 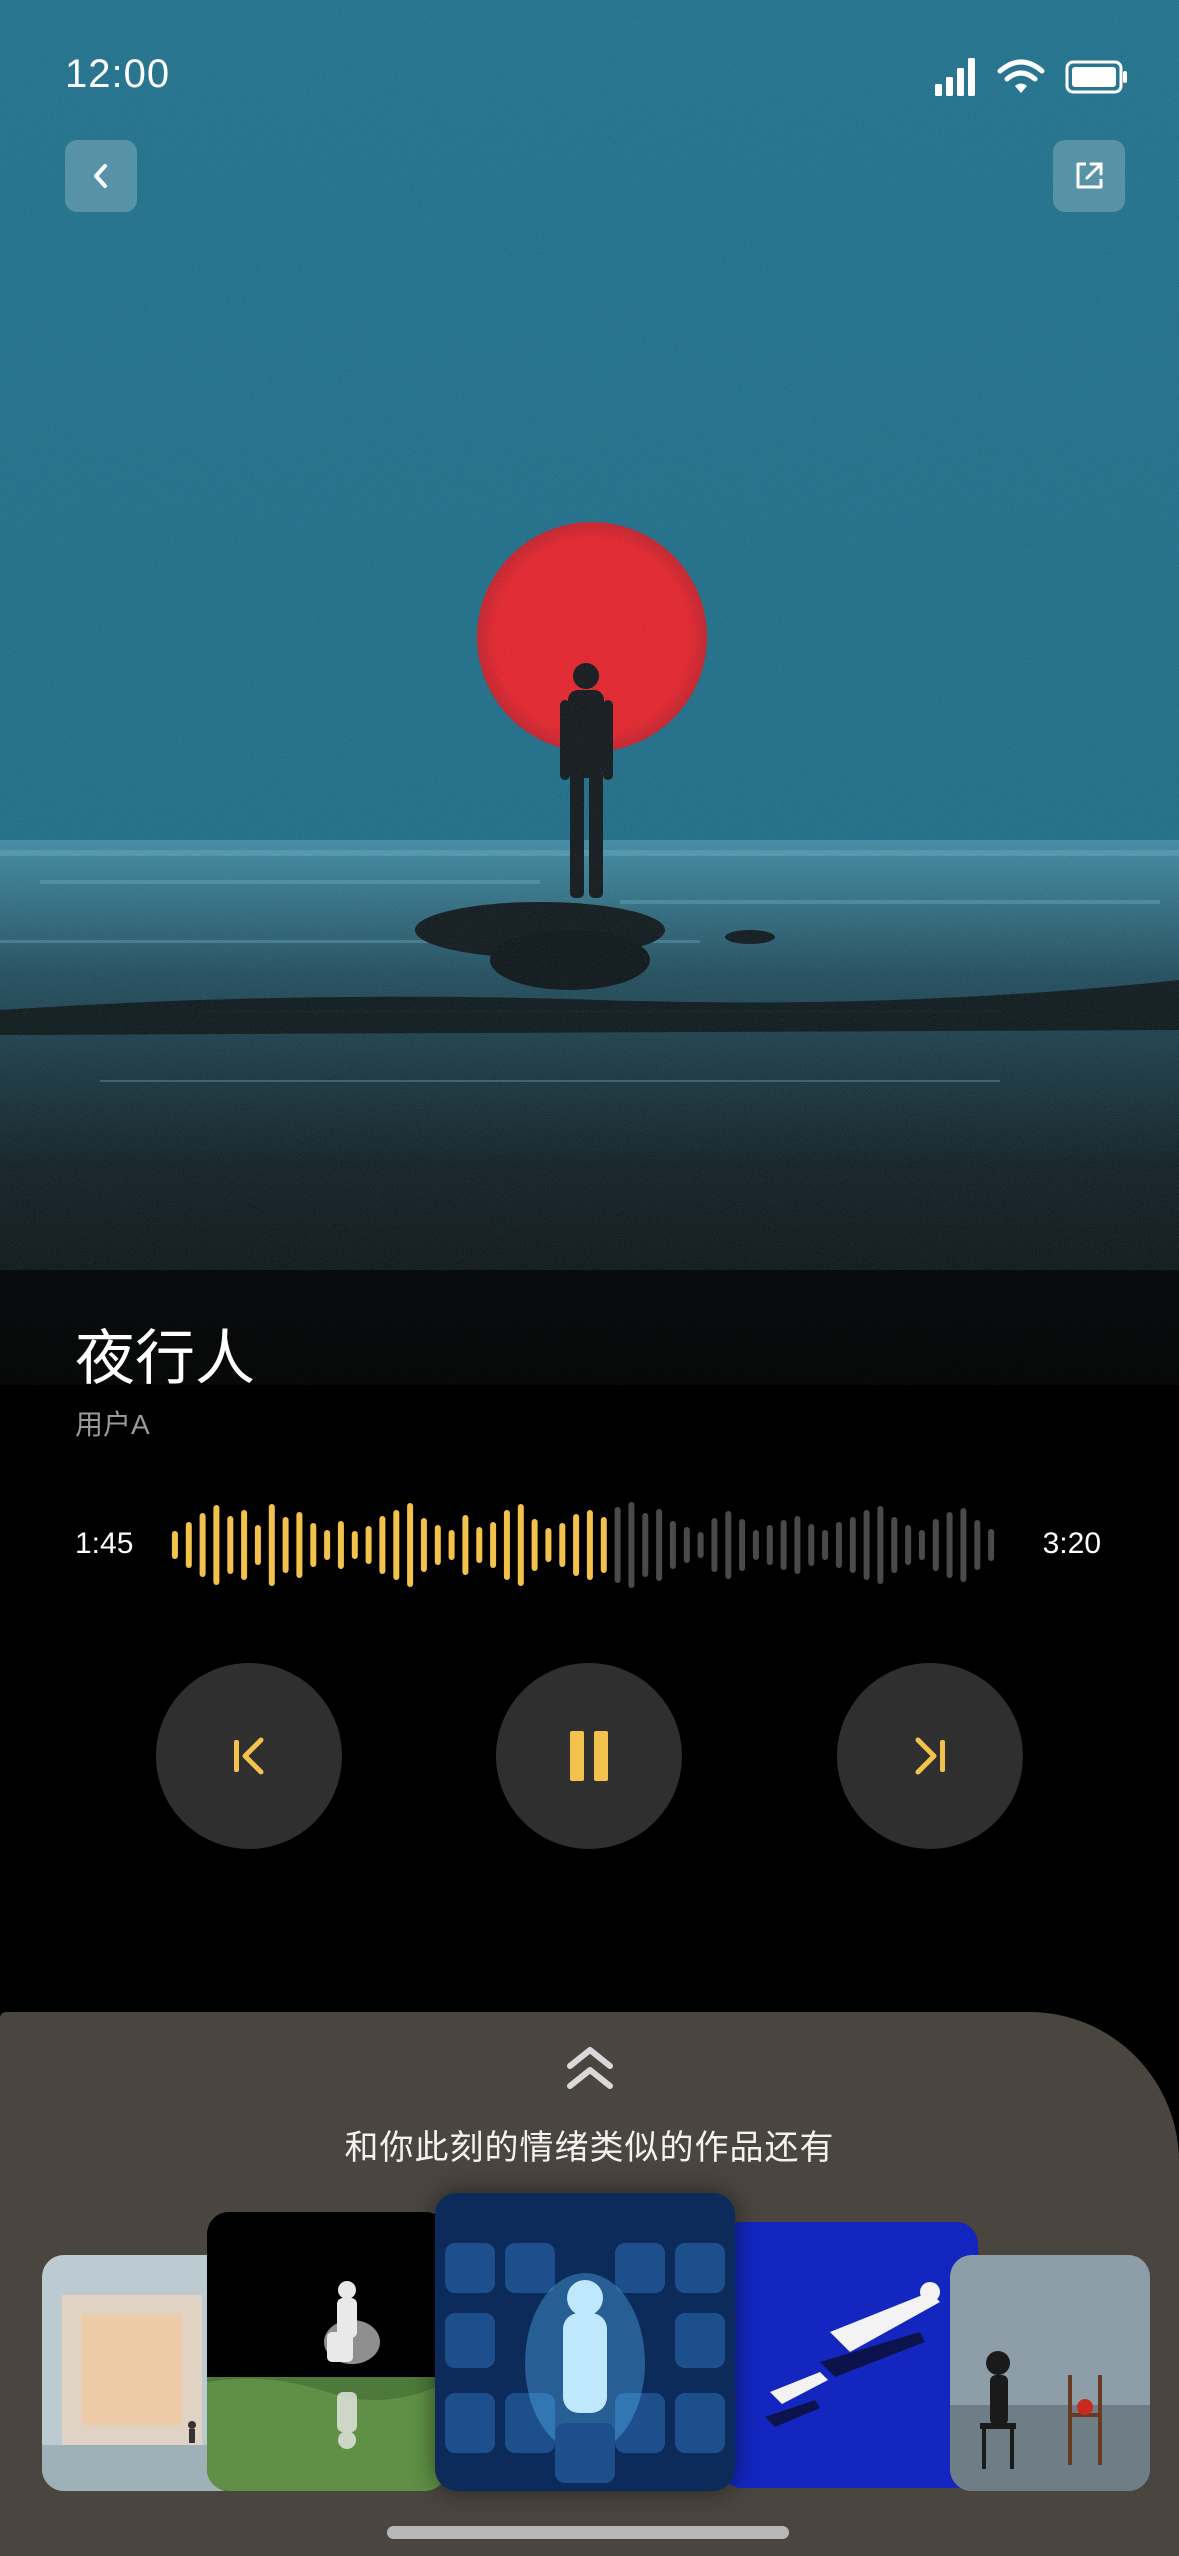 I want to click on song-title: 夜行人, so click(x=165, y=1358).